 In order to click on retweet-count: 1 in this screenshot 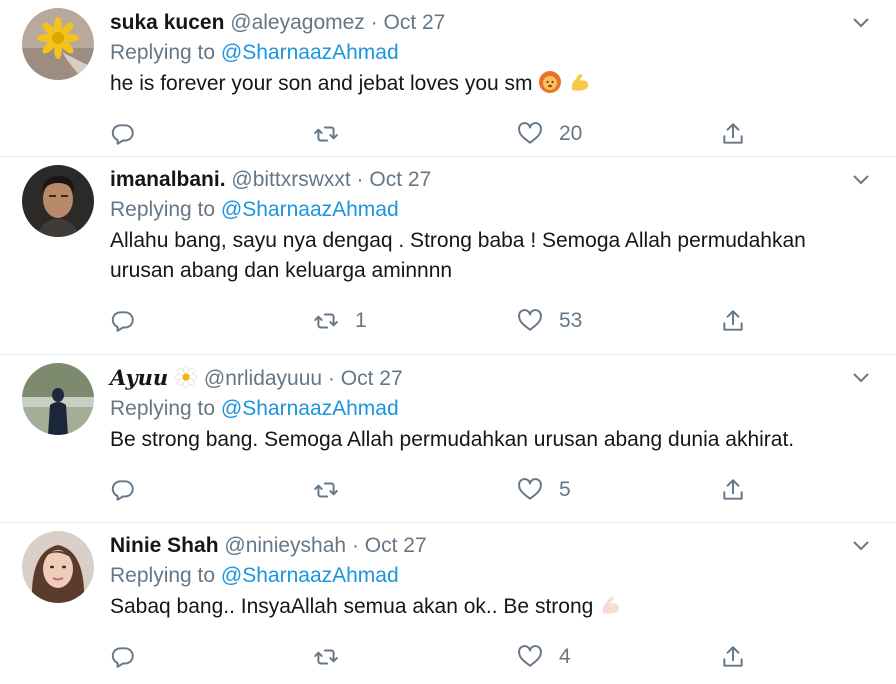, I will do `click(361, 320)`.